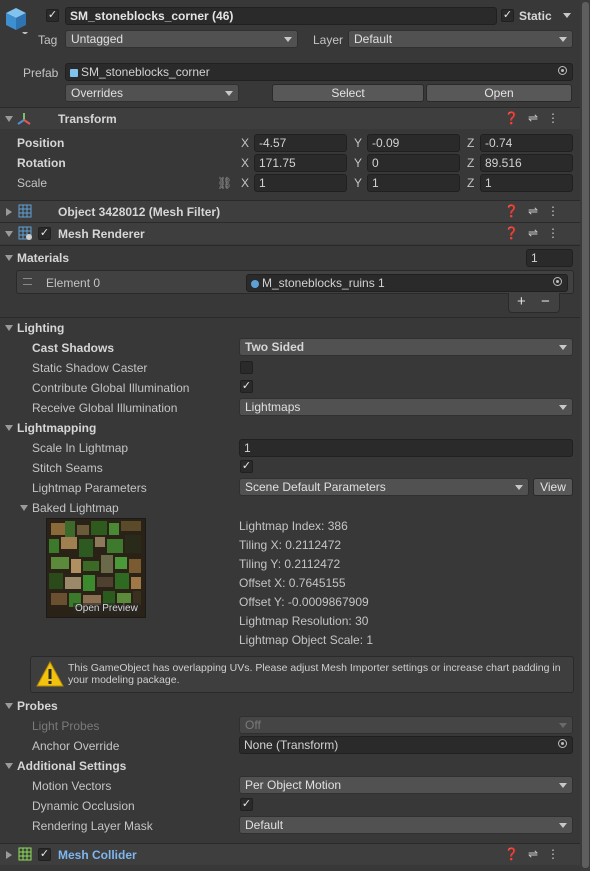 The image size is (590, 871). What do you see at coordinates (319, 72) in the screenshot?
I see `prefab-field: SM_stoneblocks_corner` at bounding box center [319, 72].